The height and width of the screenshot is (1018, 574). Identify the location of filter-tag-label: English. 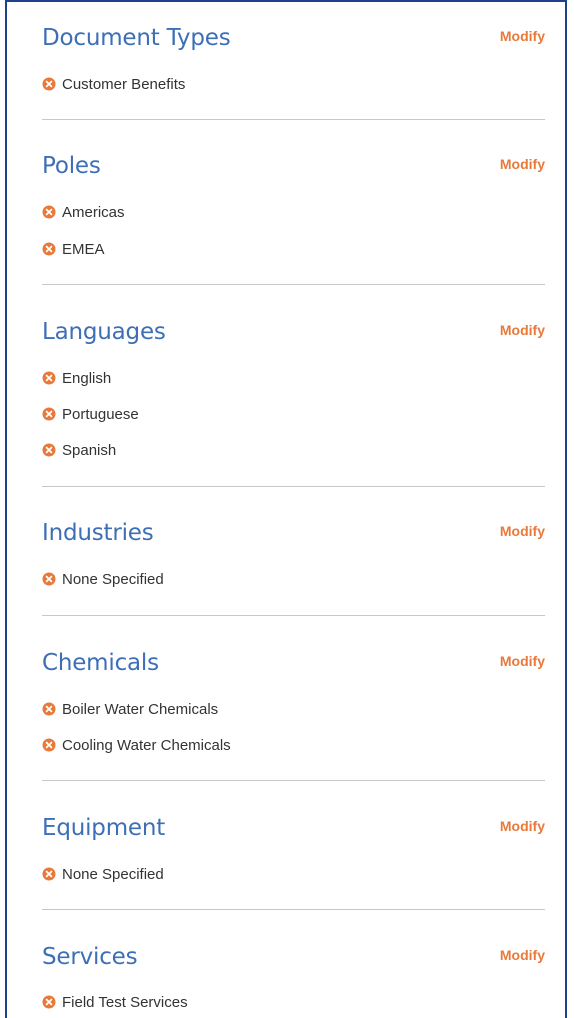
(87, 378).